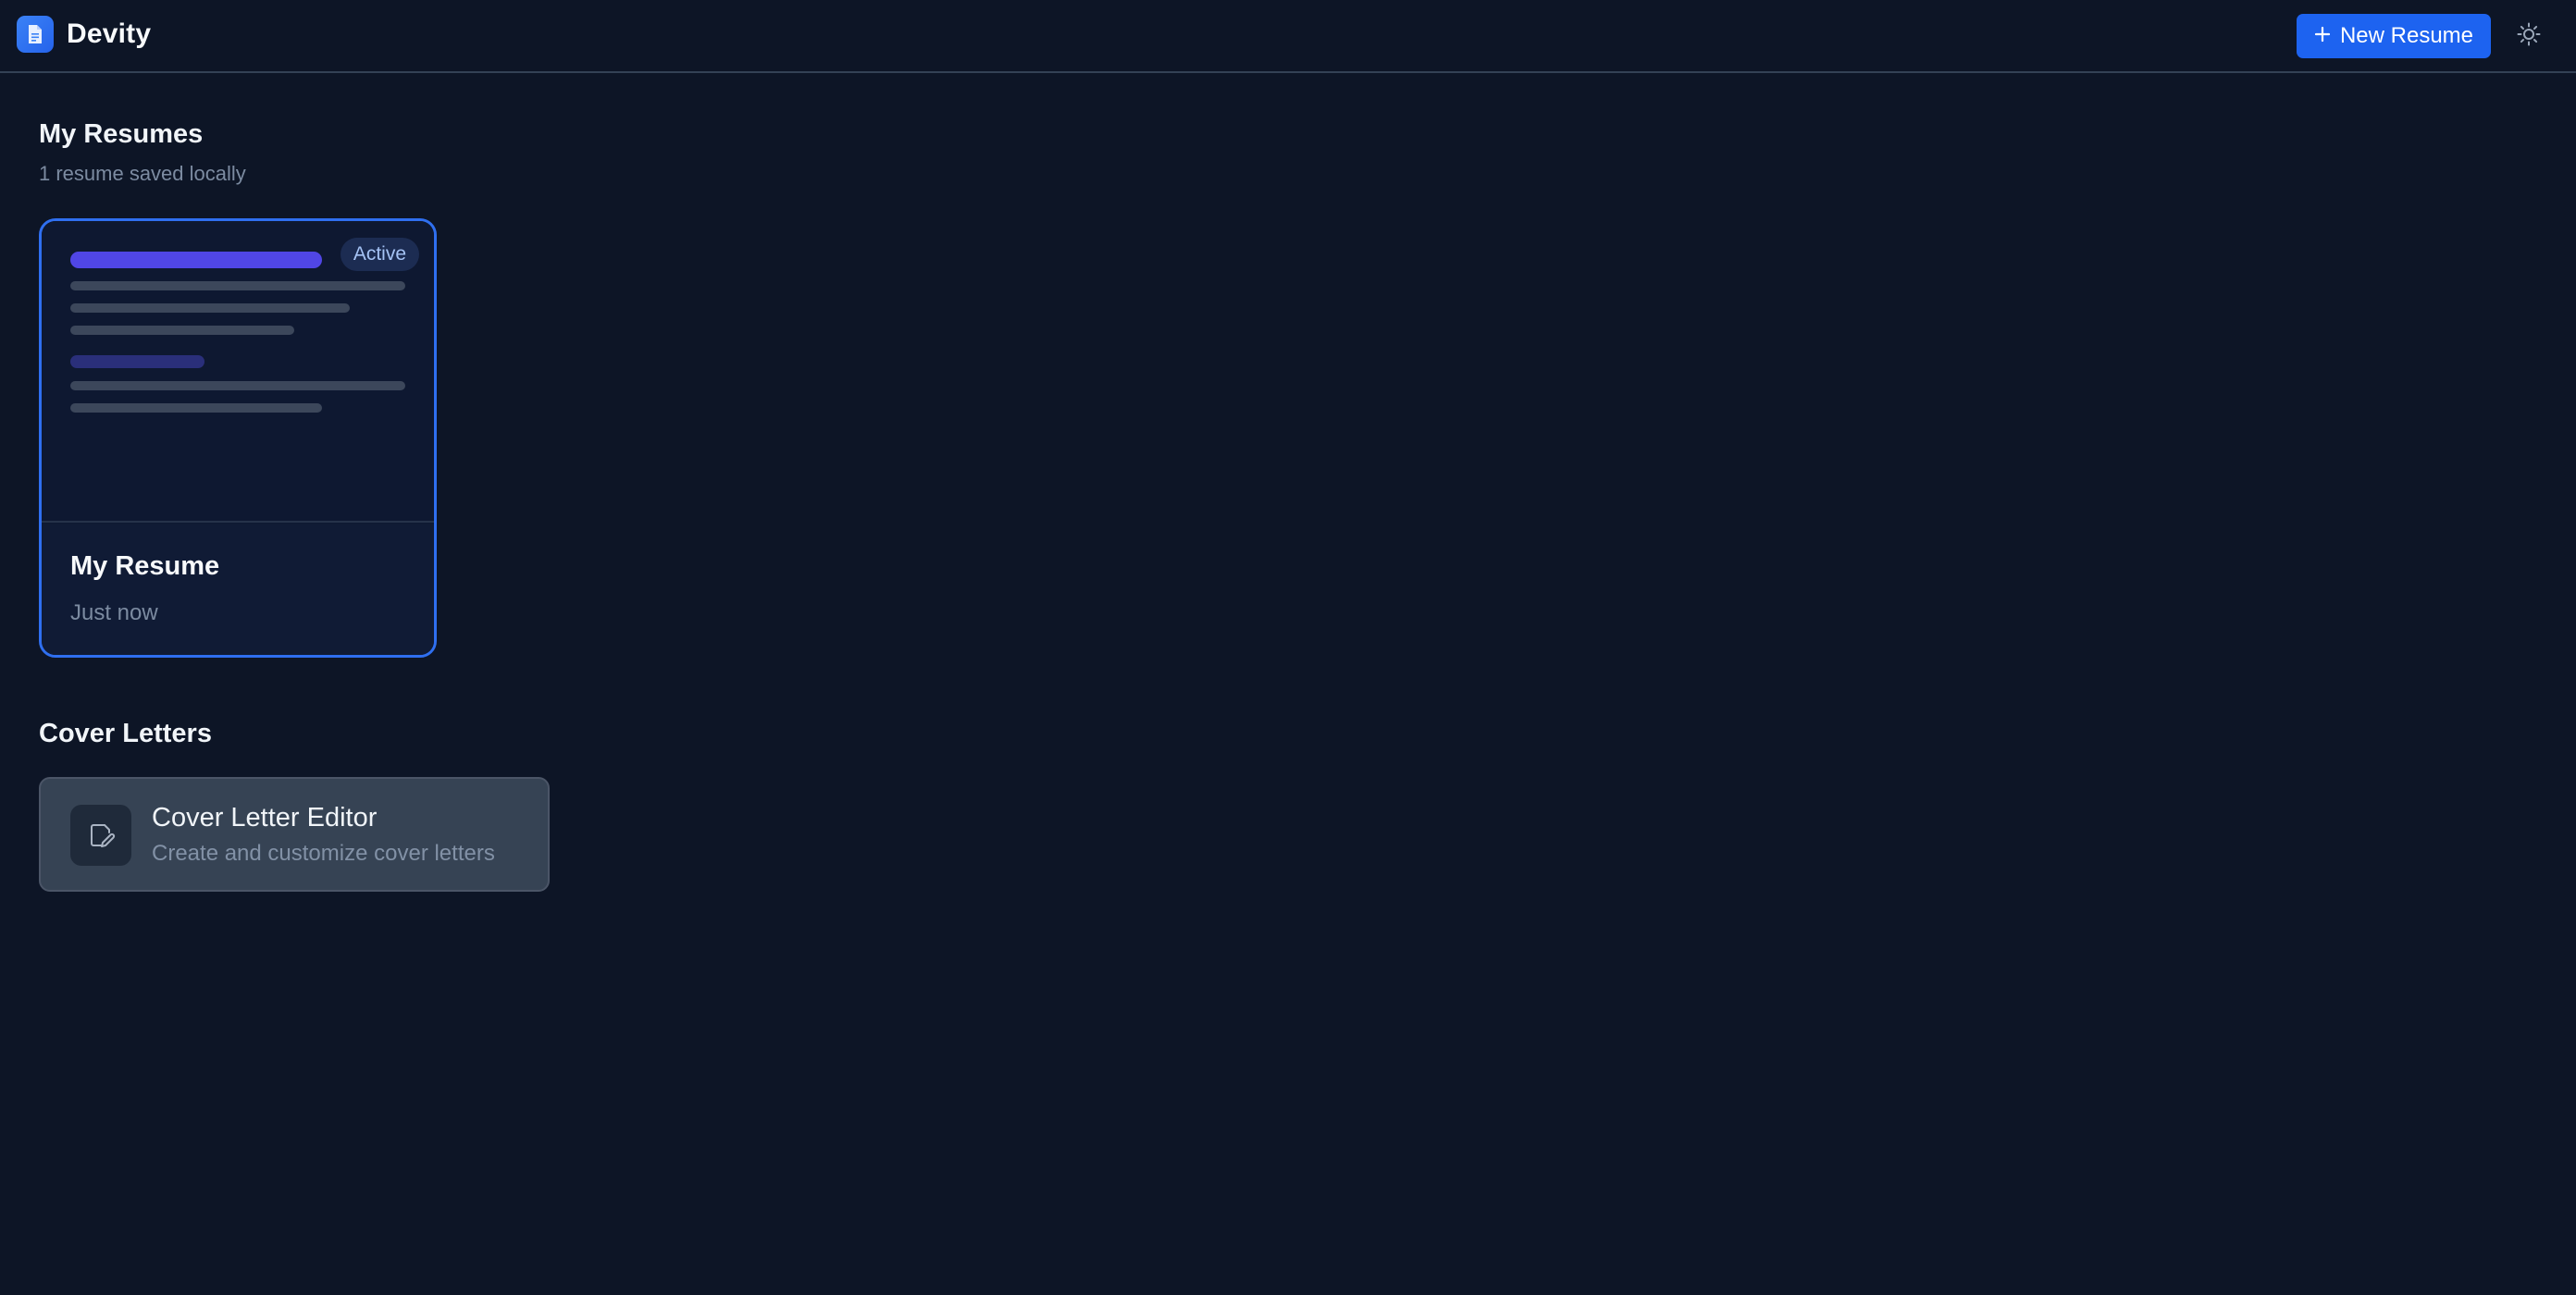  I want to click on new-resume-button: New Resume, so click(2394, 36).